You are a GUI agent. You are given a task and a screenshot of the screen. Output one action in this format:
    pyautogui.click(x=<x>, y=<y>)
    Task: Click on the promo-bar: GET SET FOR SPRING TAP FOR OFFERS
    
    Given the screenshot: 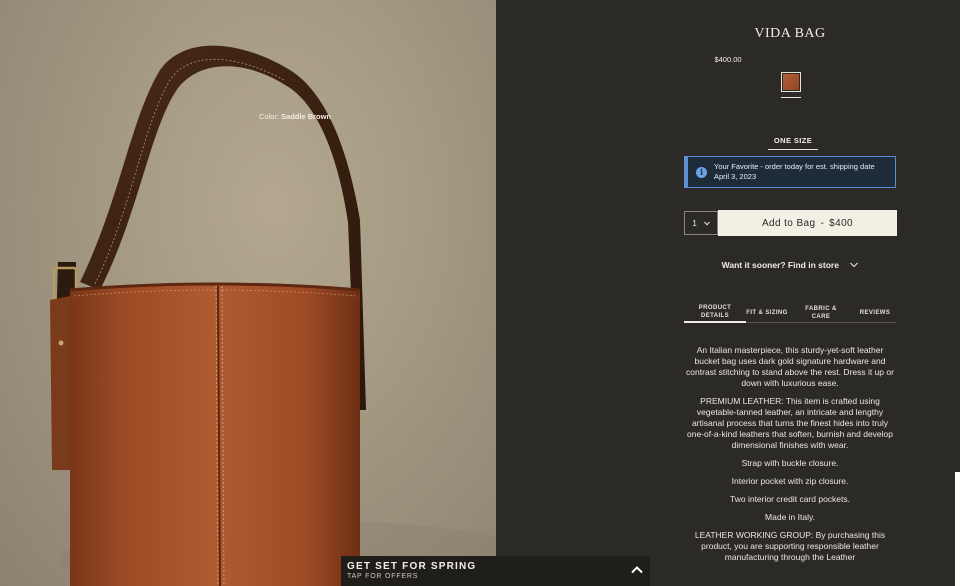 What is the action you would take?
    pyautogui.click(x=495, y=571)
    